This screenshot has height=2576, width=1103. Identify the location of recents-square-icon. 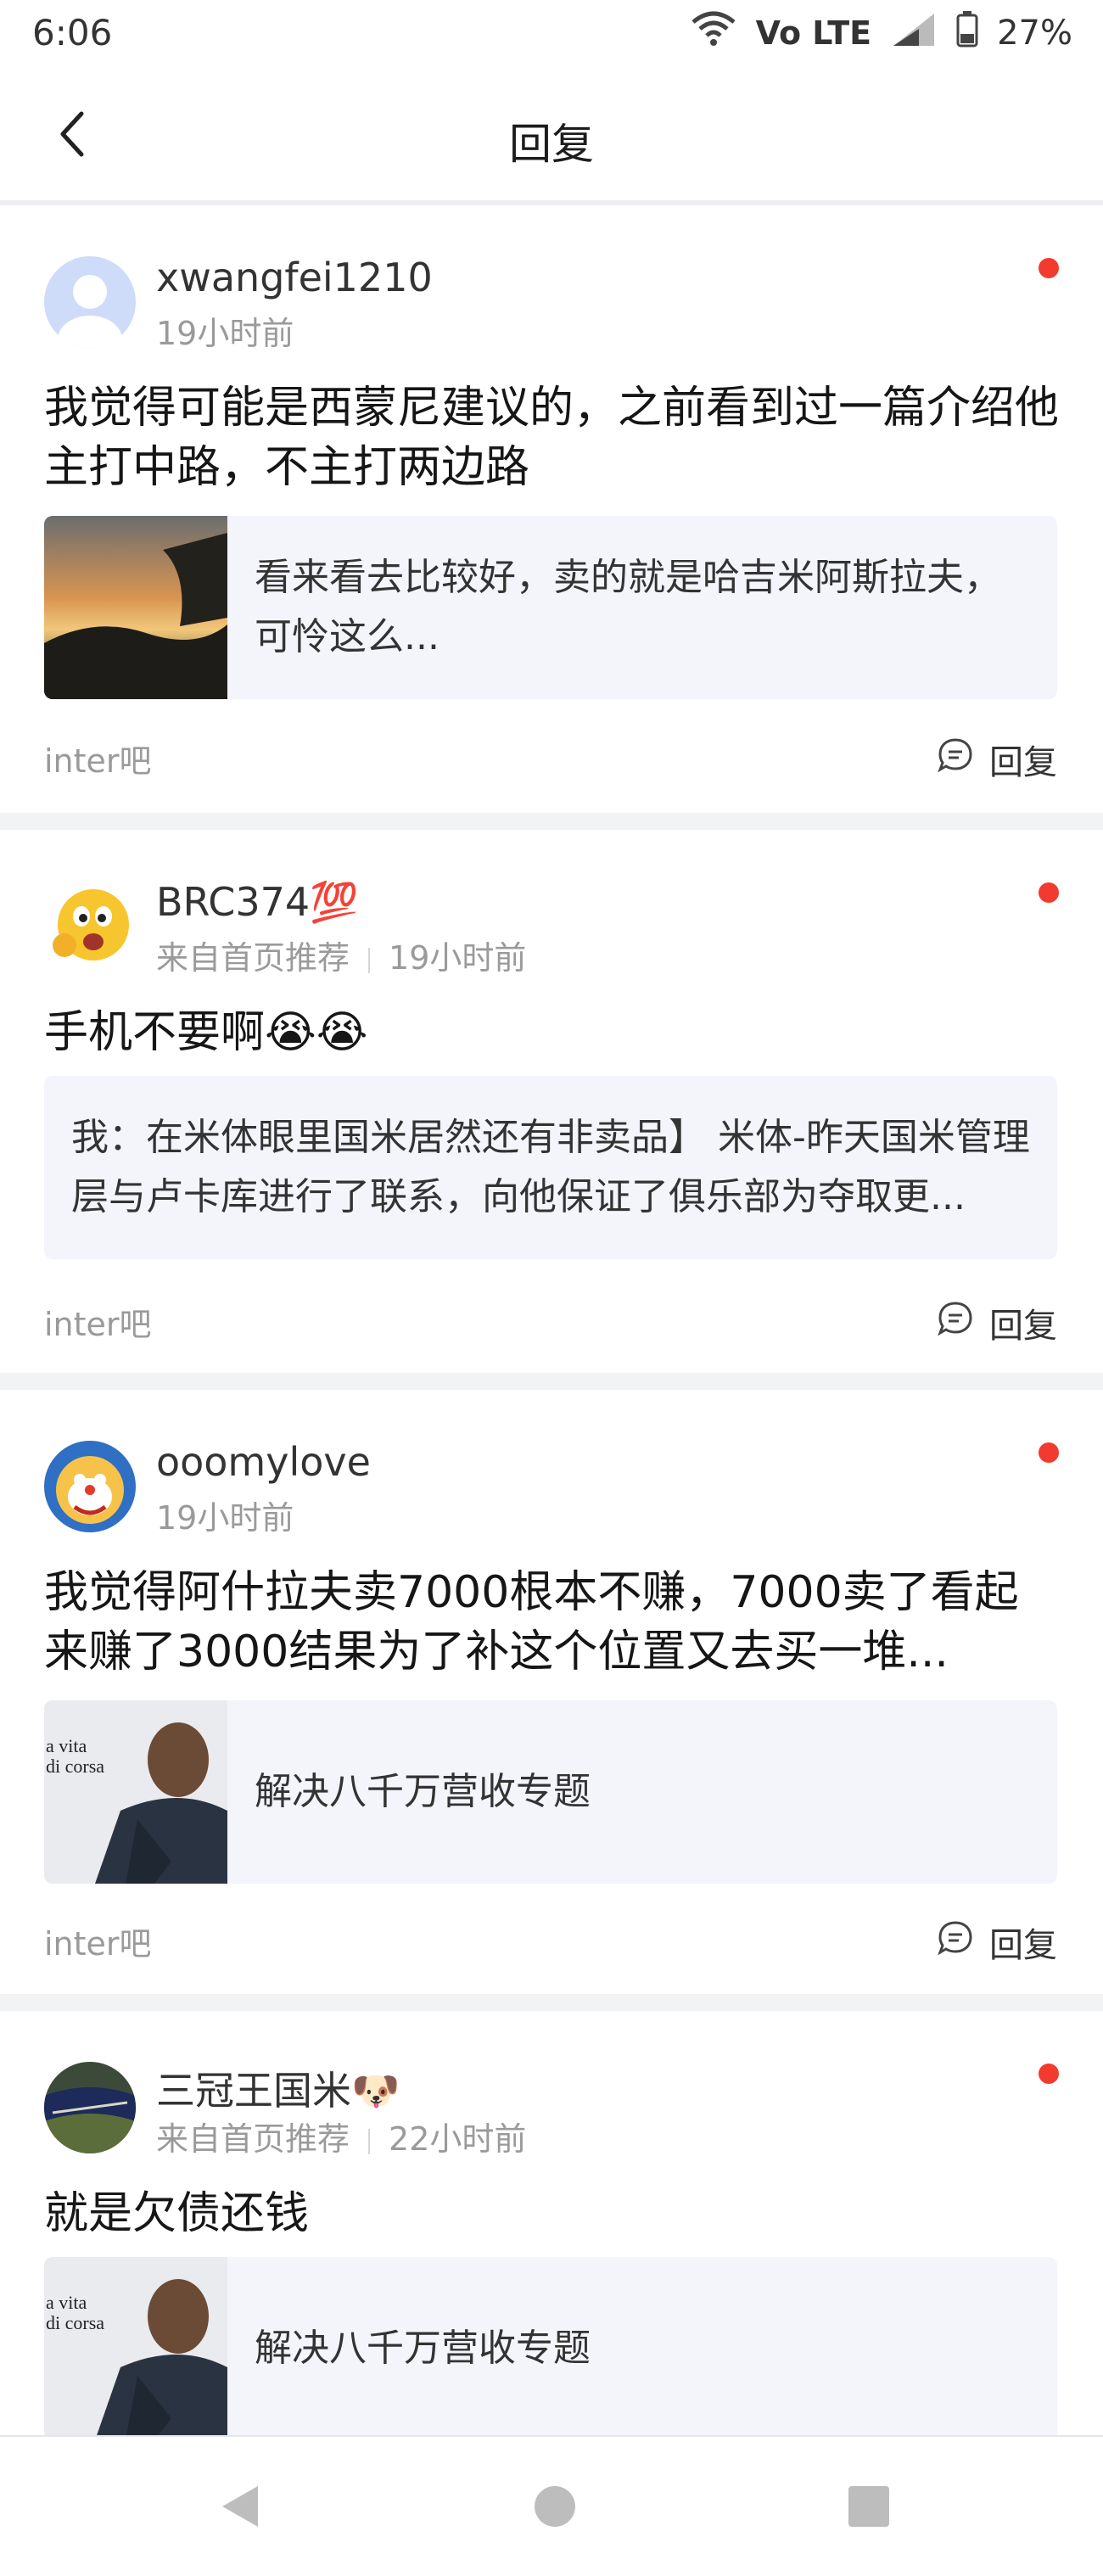
(868, 2506).